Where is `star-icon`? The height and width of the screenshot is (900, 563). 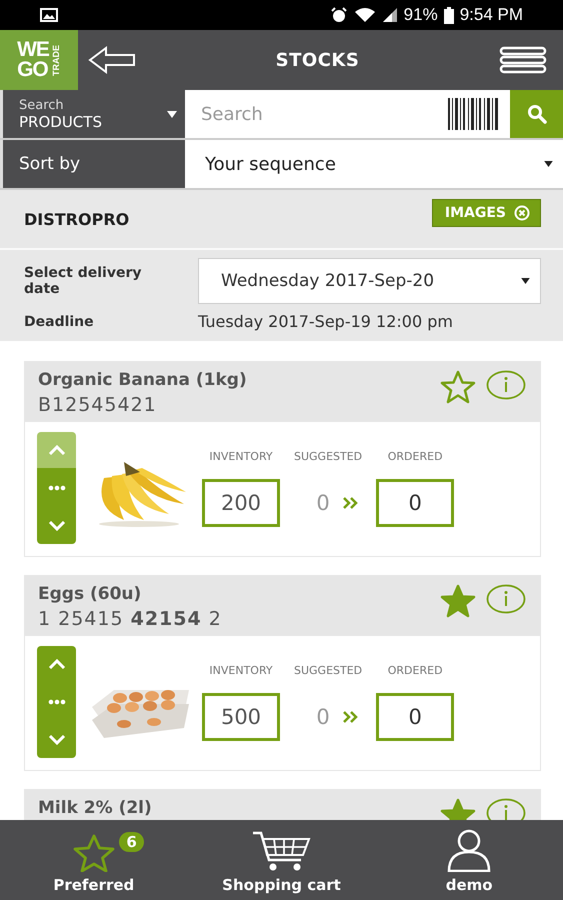 star-icon is located at coordinates (458, 387).